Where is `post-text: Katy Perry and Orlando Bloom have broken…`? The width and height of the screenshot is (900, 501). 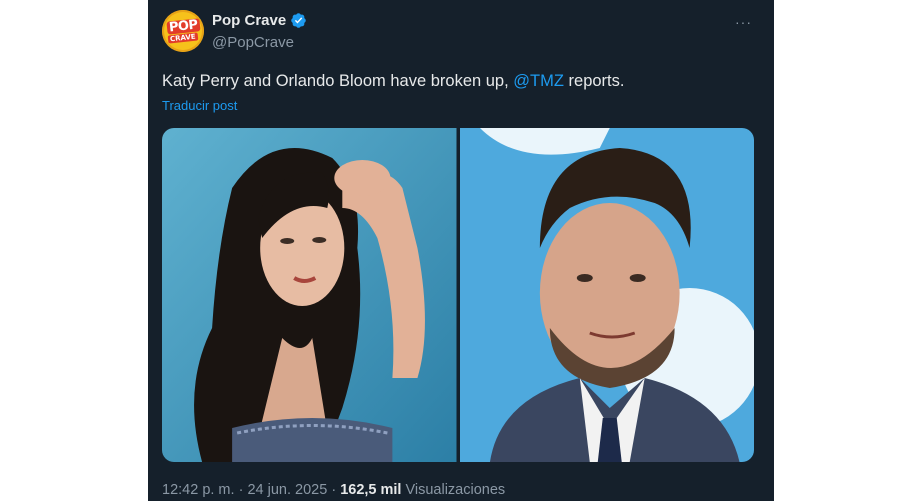 post-text: Katy Perry and Orlando Bloom have broken… is located at coordinates (462, 81).